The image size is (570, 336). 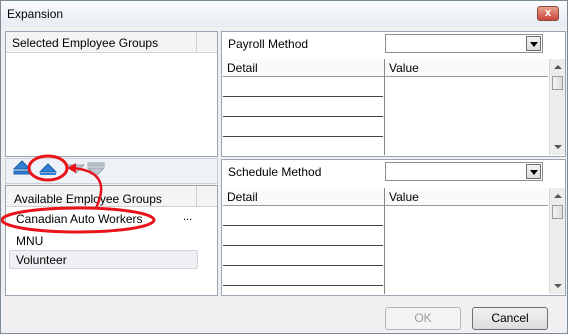 What do you see at coordinates (111, 171) in the screenshot?
I see `group-move-toolbar` at bounding box center [111, 171].